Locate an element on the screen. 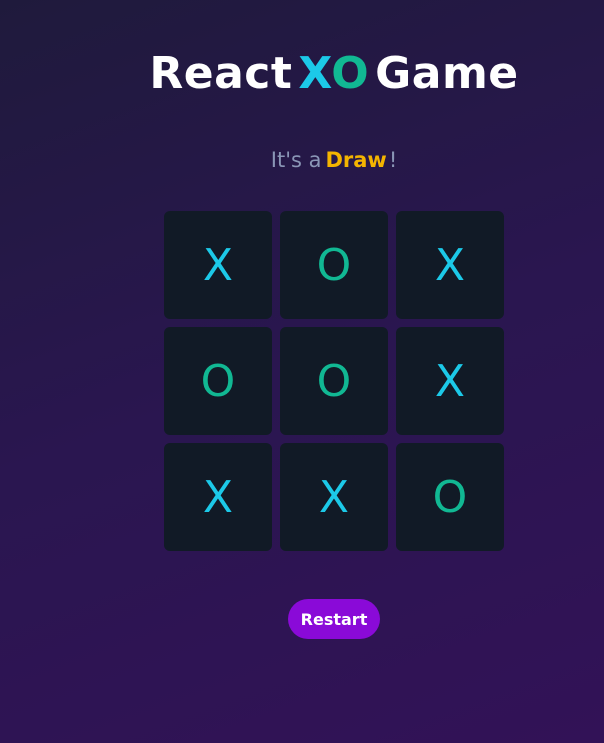 This screenshot has width=604, height=743. status-suffix: ! is located at coordinates (393, 160).